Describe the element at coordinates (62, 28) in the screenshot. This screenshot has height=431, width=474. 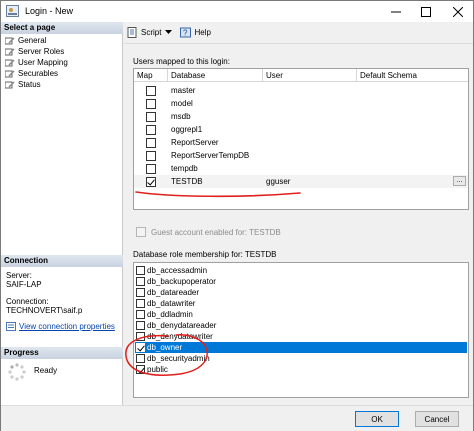
I see `select-page-header: Select a page` at that location.